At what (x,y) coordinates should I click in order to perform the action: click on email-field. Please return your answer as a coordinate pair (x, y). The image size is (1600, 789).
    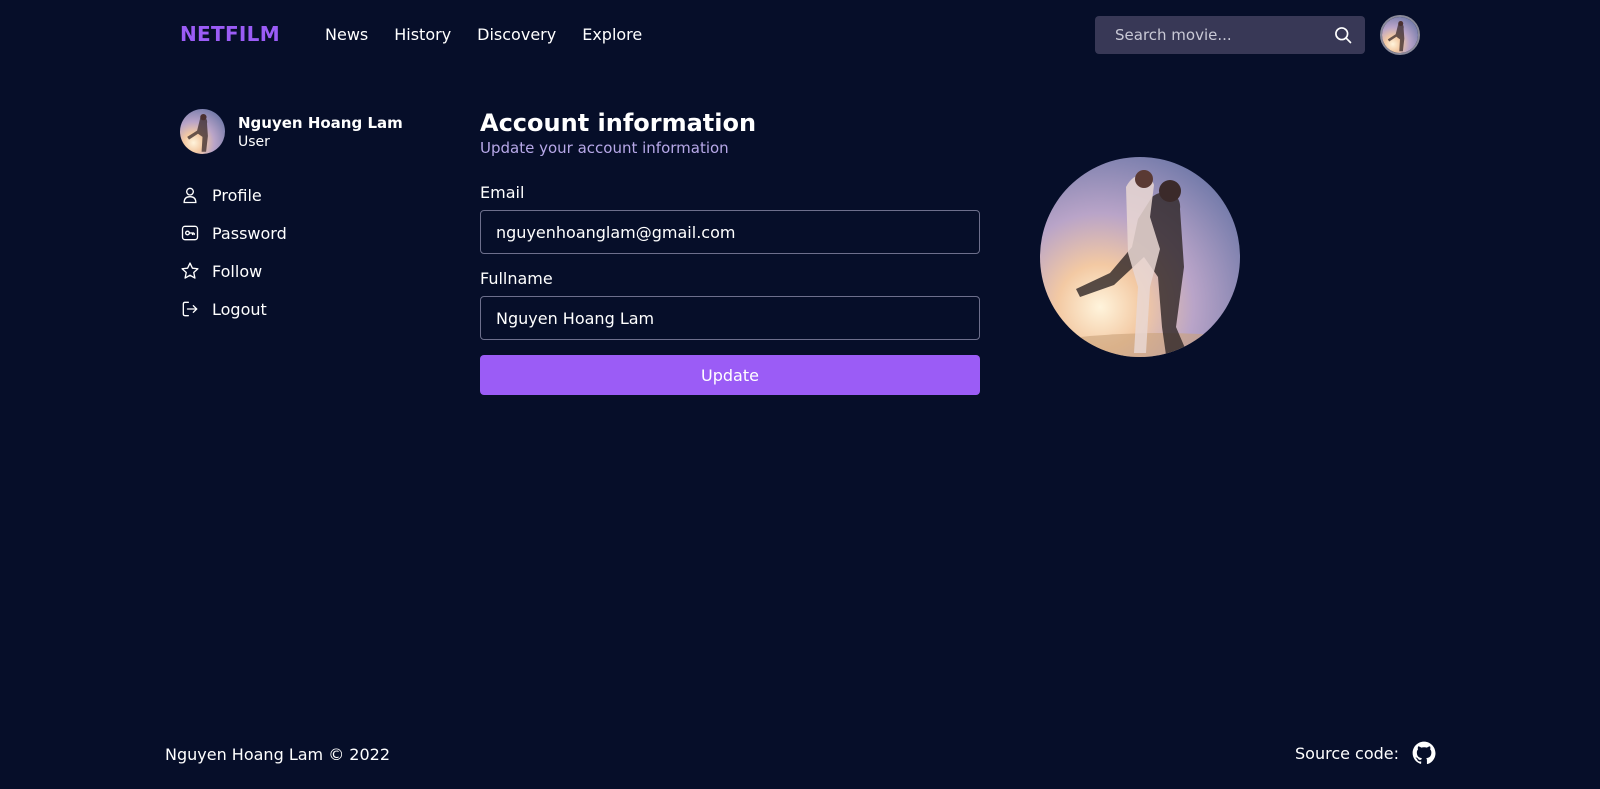
    Looking at the image, I should click on (730, 232).